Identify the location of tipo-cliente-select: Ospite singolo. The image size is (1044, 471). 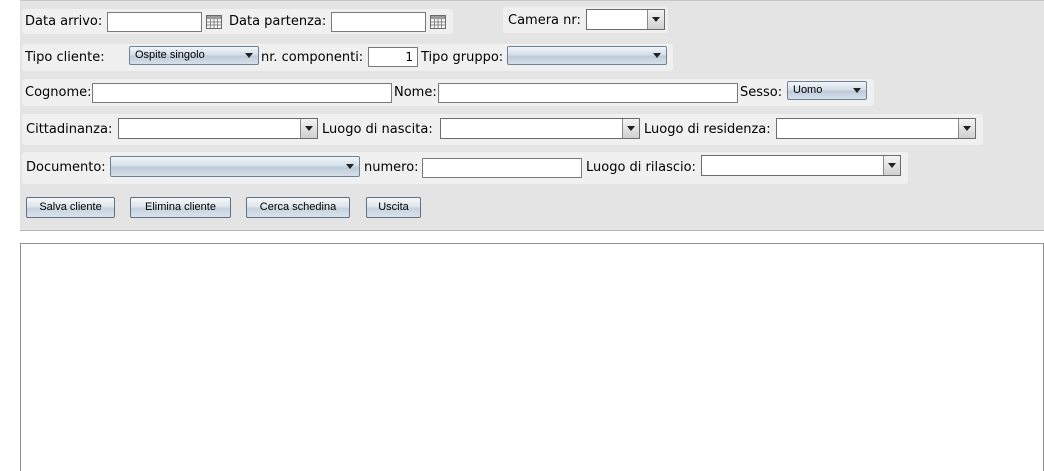
(194, 55).